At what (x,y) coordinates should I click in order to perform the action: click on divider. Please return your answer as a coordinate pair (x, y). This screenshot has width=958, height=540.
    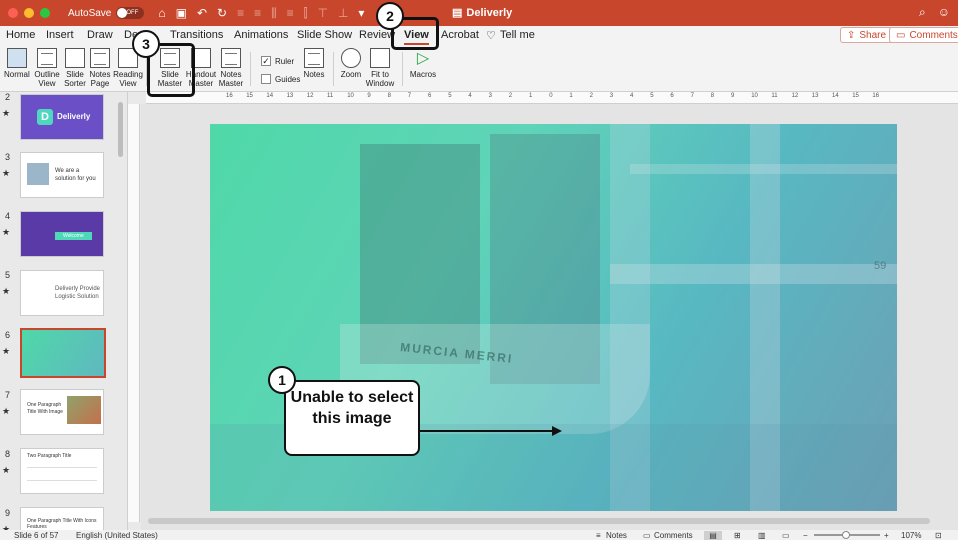
    Looking at the image, I should click on (333, 69).